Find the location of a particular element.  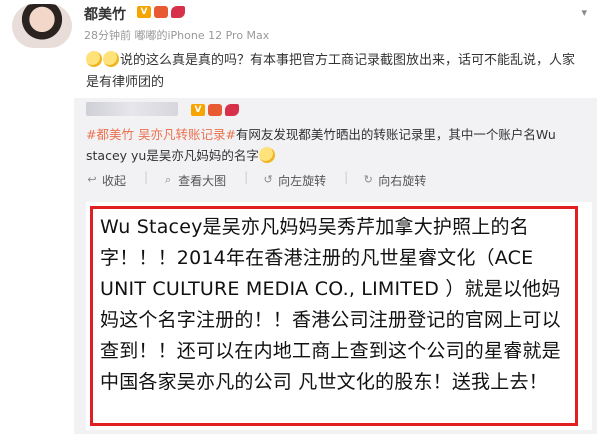

rotate-right-icon: ↻ is located at coordinates (368, 179).